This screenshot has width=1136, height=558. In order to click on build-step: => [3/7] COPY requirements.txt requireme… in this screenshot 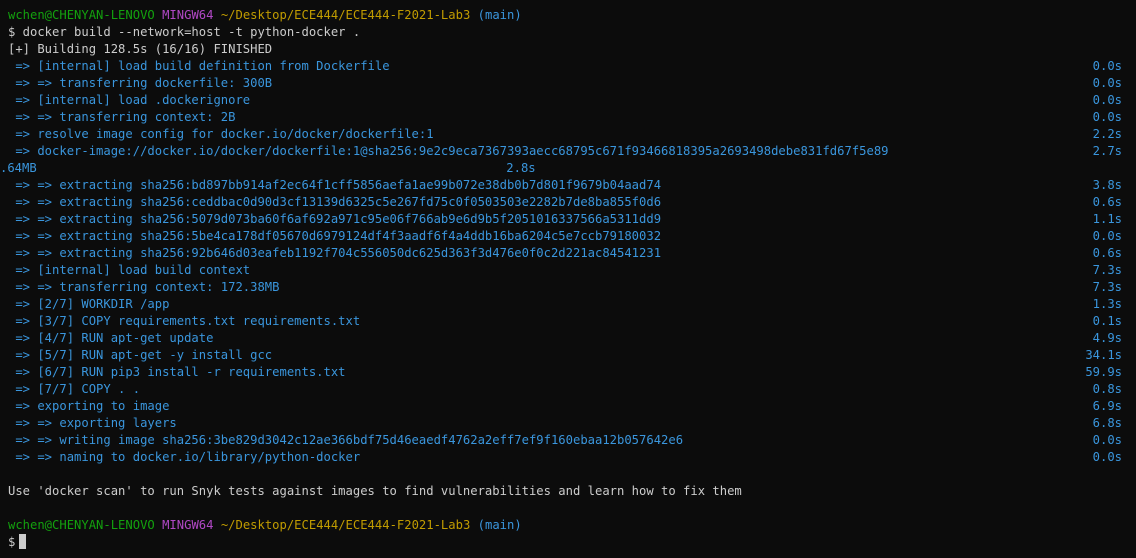, I will do `click(572, 321)`.